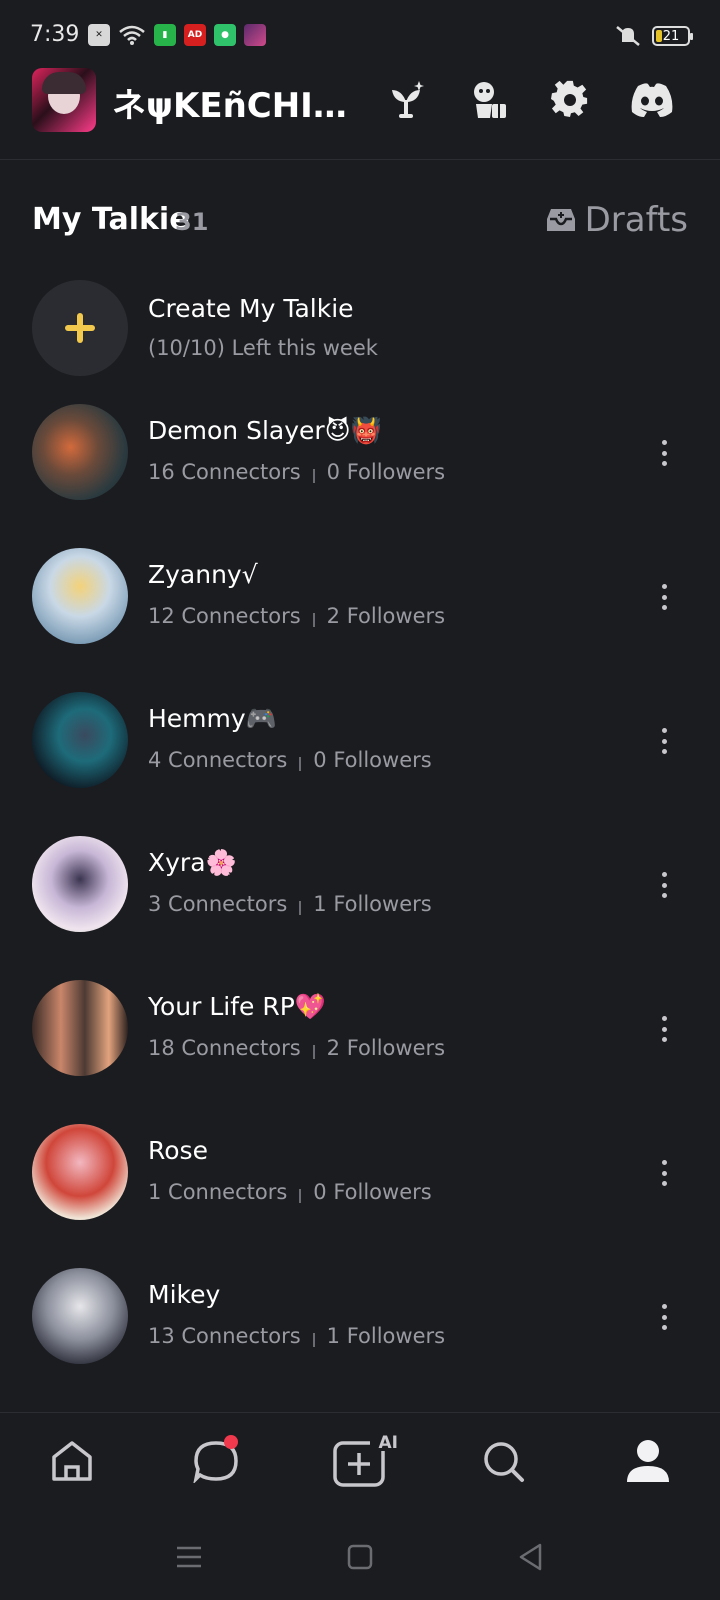  I want to click on talkie-row: Mikey 13 Connectors 1 Followers, so click(360, 1328).